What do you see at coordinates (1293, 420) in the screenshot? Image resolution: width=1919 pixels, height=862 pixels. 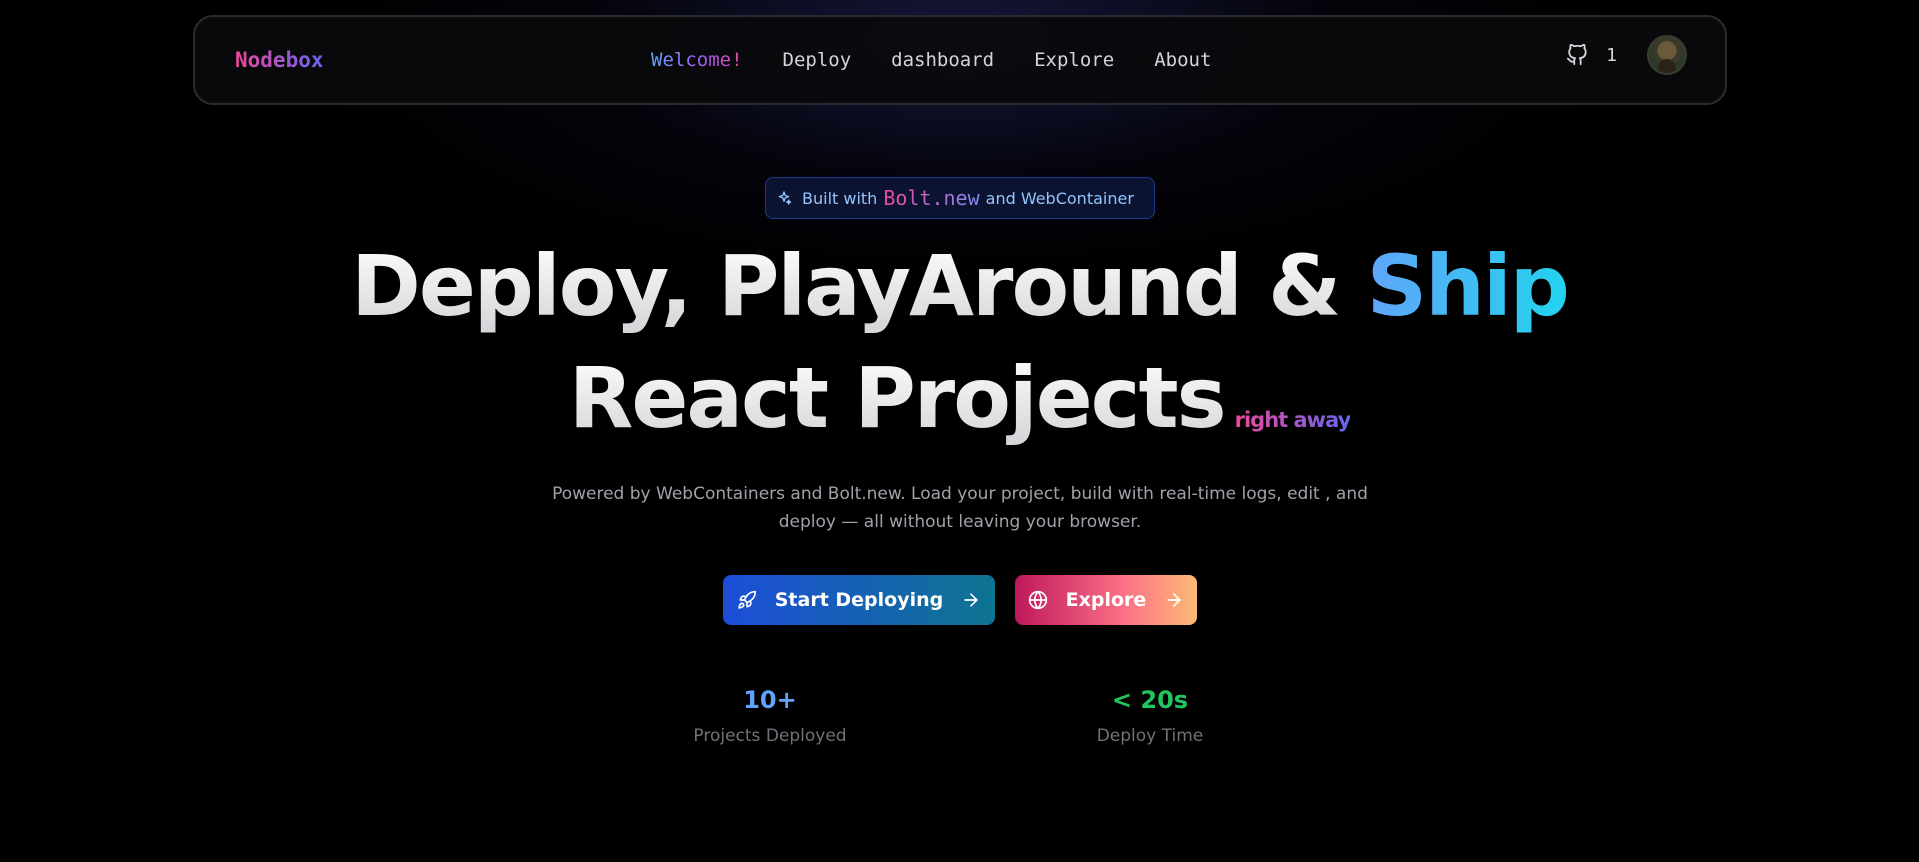 I see `headline-right-away: right away` at bounding box center [1293, 420].